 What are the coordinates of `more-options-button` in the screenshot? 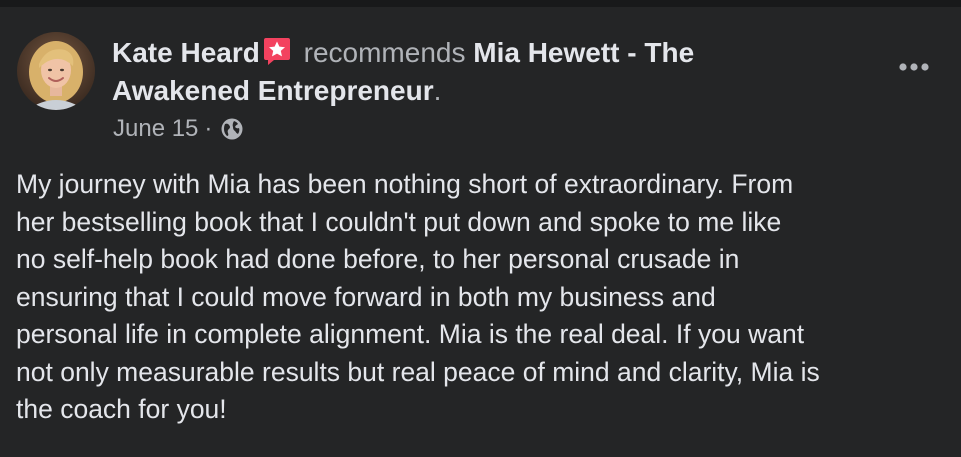 It's located at (914, 67).